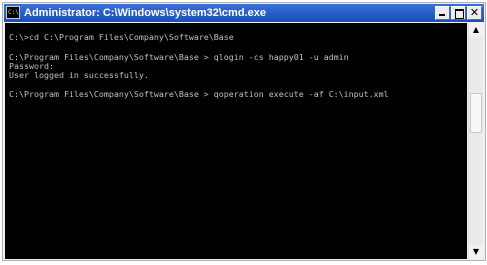 The height and width of the screenshot is (265, 487). What do you see at coordinates (476, 113) in the screenshot?
I see `scroll-thumb` at bounding box center [476, 113].